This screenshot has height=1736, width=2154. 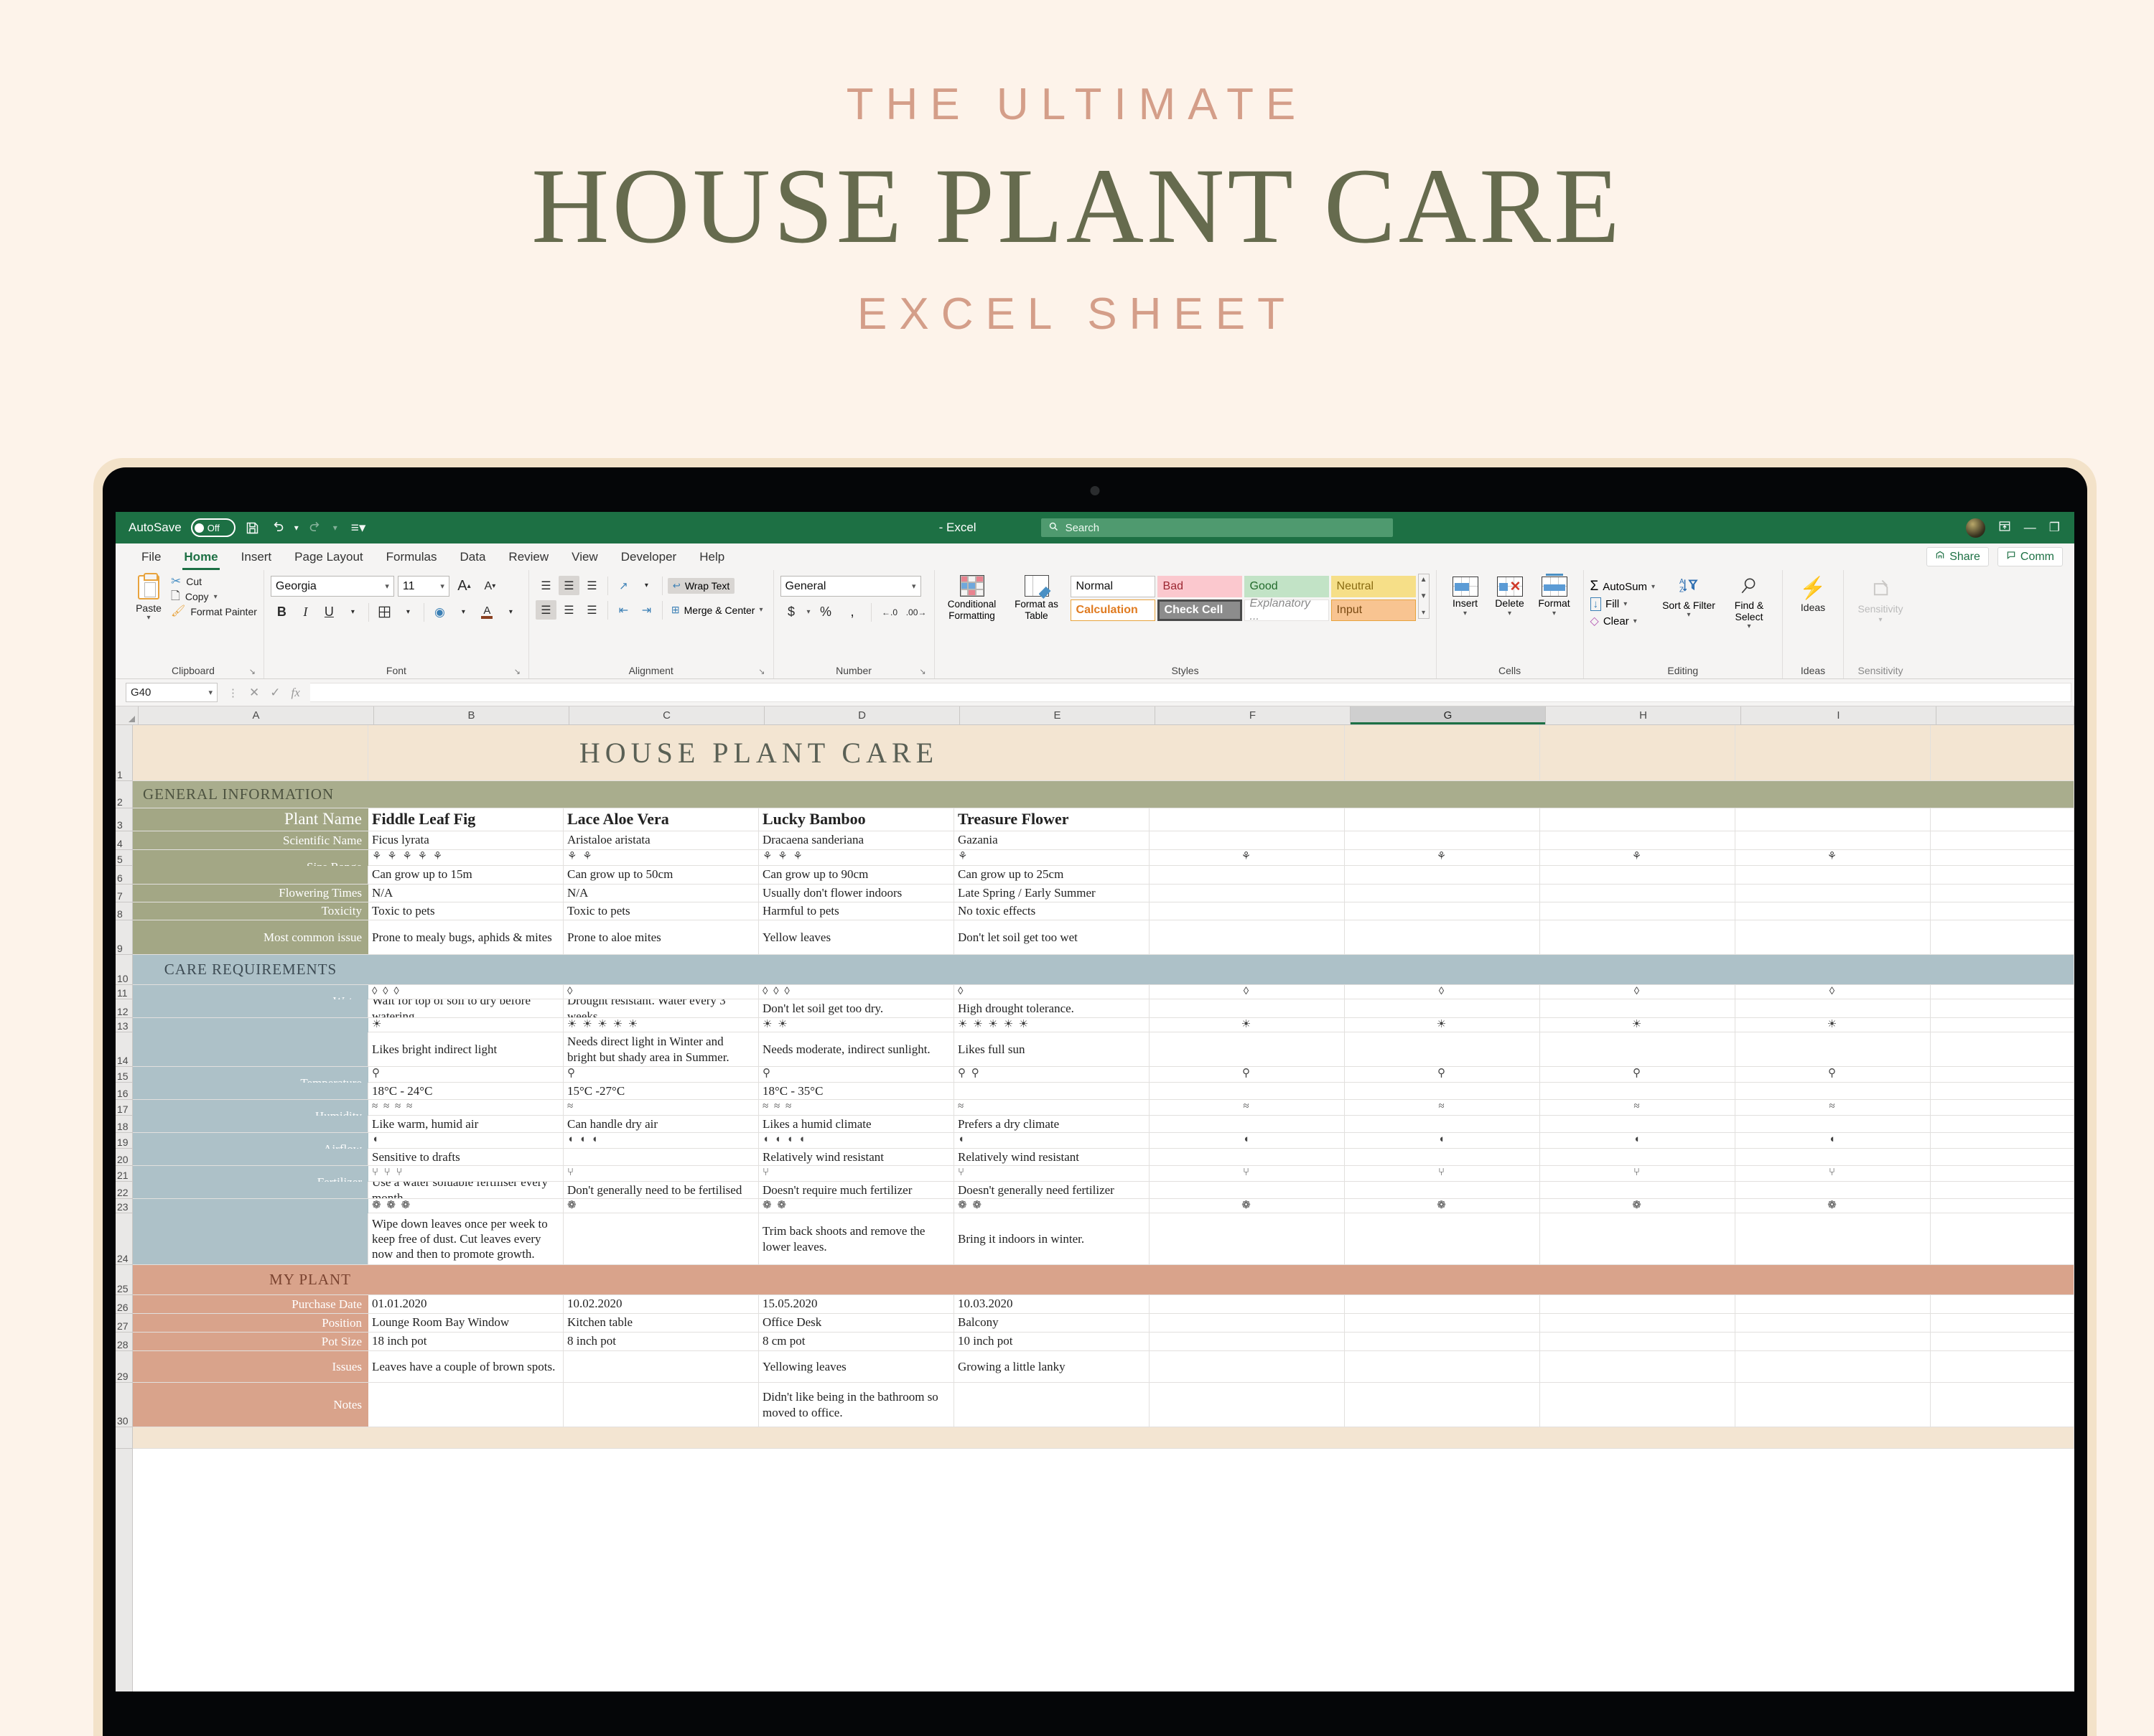 I want to click on sunlight-icons: ☀ ☀, so click(x=856, y=1025).